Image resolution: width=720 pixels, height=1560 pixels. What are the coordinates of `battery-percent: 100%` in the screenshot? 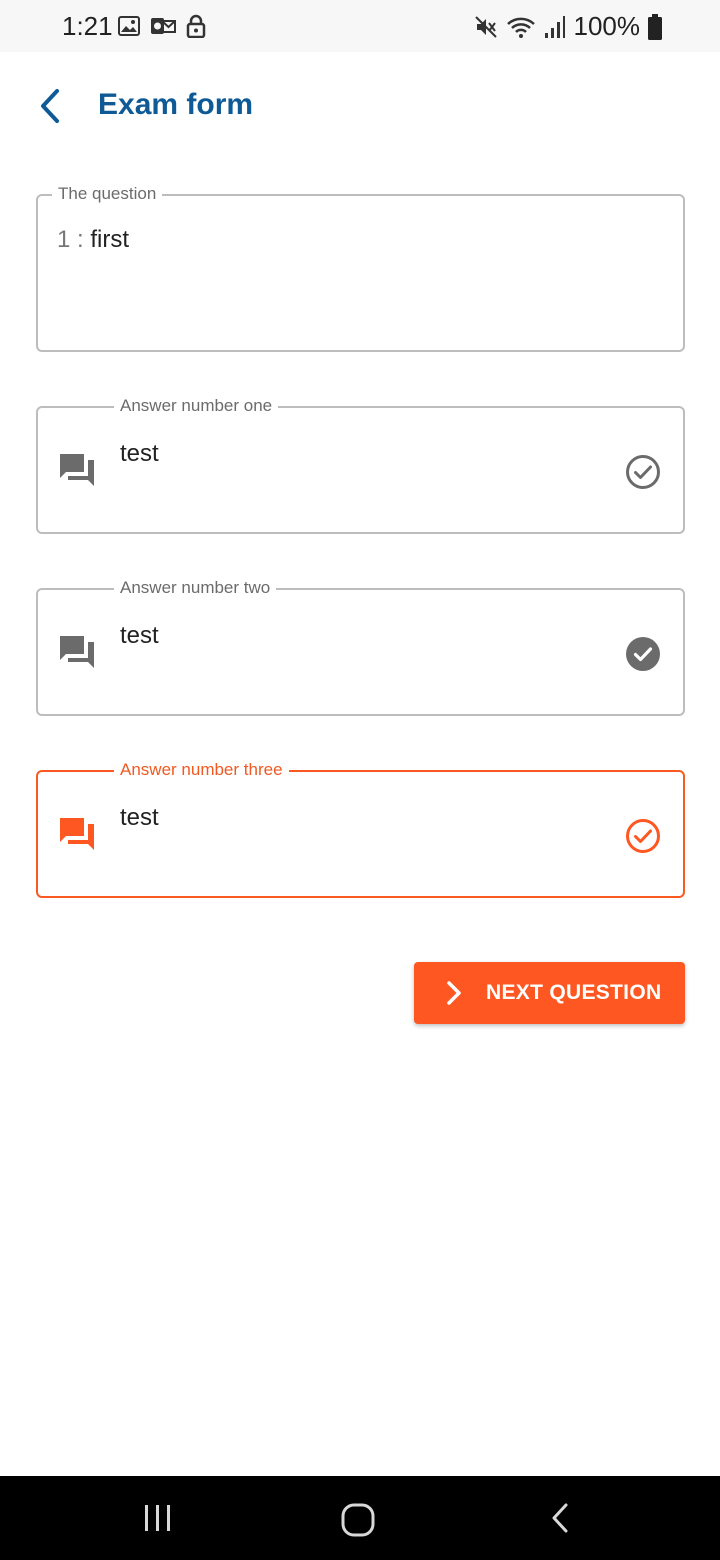 It's located at (607, 26).